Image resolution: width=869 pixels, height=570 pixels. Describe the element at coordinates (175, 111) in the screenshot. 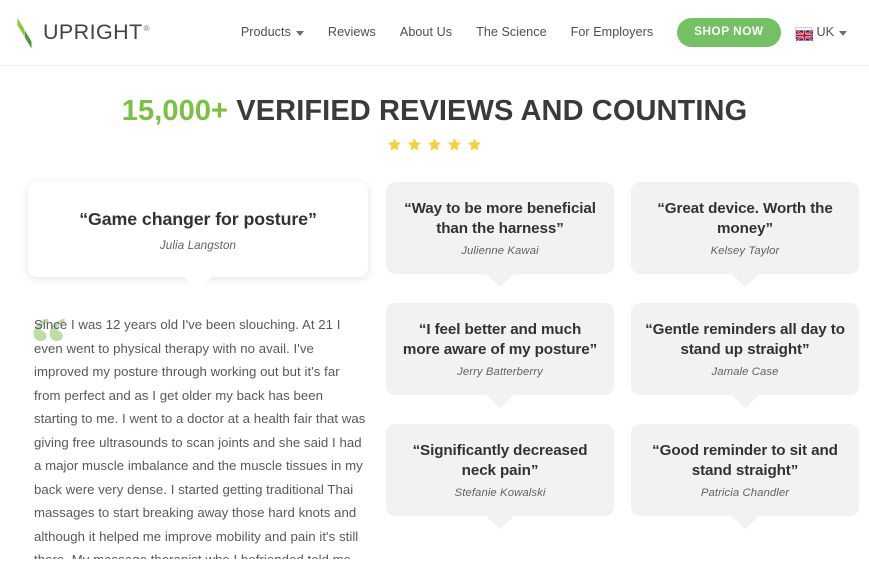

I see `review-count-highlight: 15,000+` at that location.